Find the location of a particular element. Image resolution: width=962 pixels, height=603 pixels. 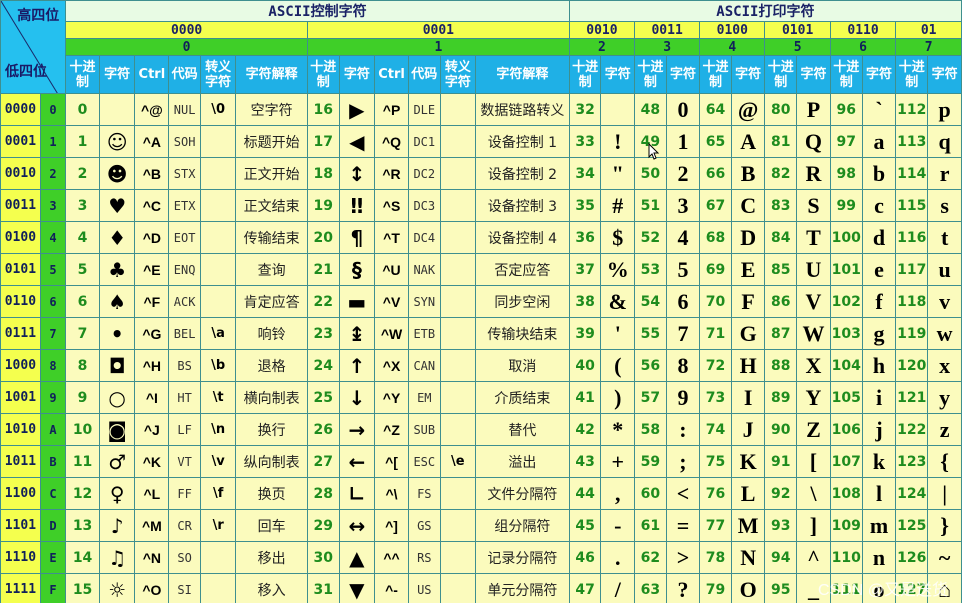

cell-escape: \r is located at coordinates (218, 525).